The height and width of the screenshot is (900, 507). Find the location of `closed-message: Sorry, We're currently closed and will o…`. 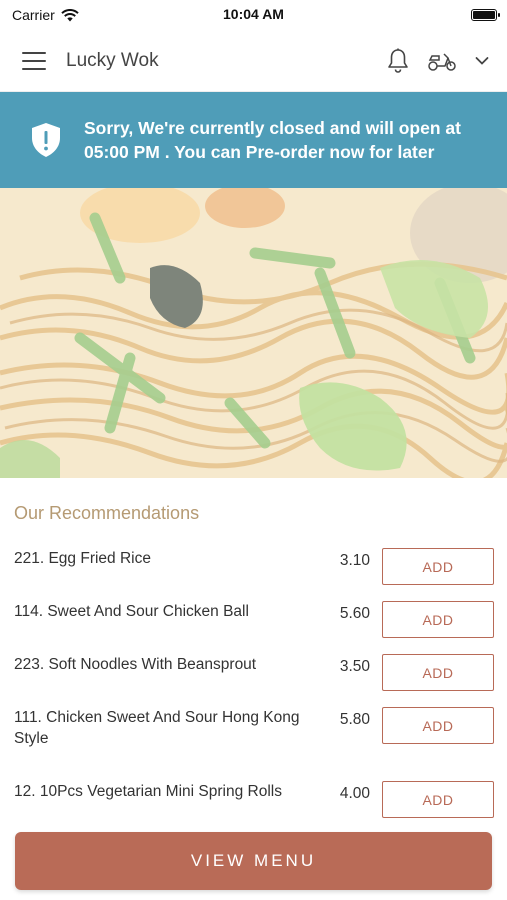

closed-message: Sorry, We're currently closed and will o… is located at coordinates (272, 140).